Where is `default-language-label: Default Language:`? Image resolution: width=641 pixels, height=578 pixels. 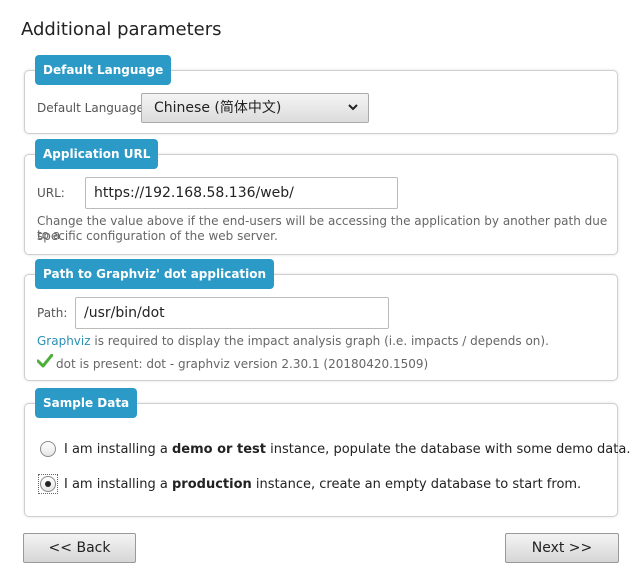 default-language-label: Default Language: is located at coordinates (92, 108).